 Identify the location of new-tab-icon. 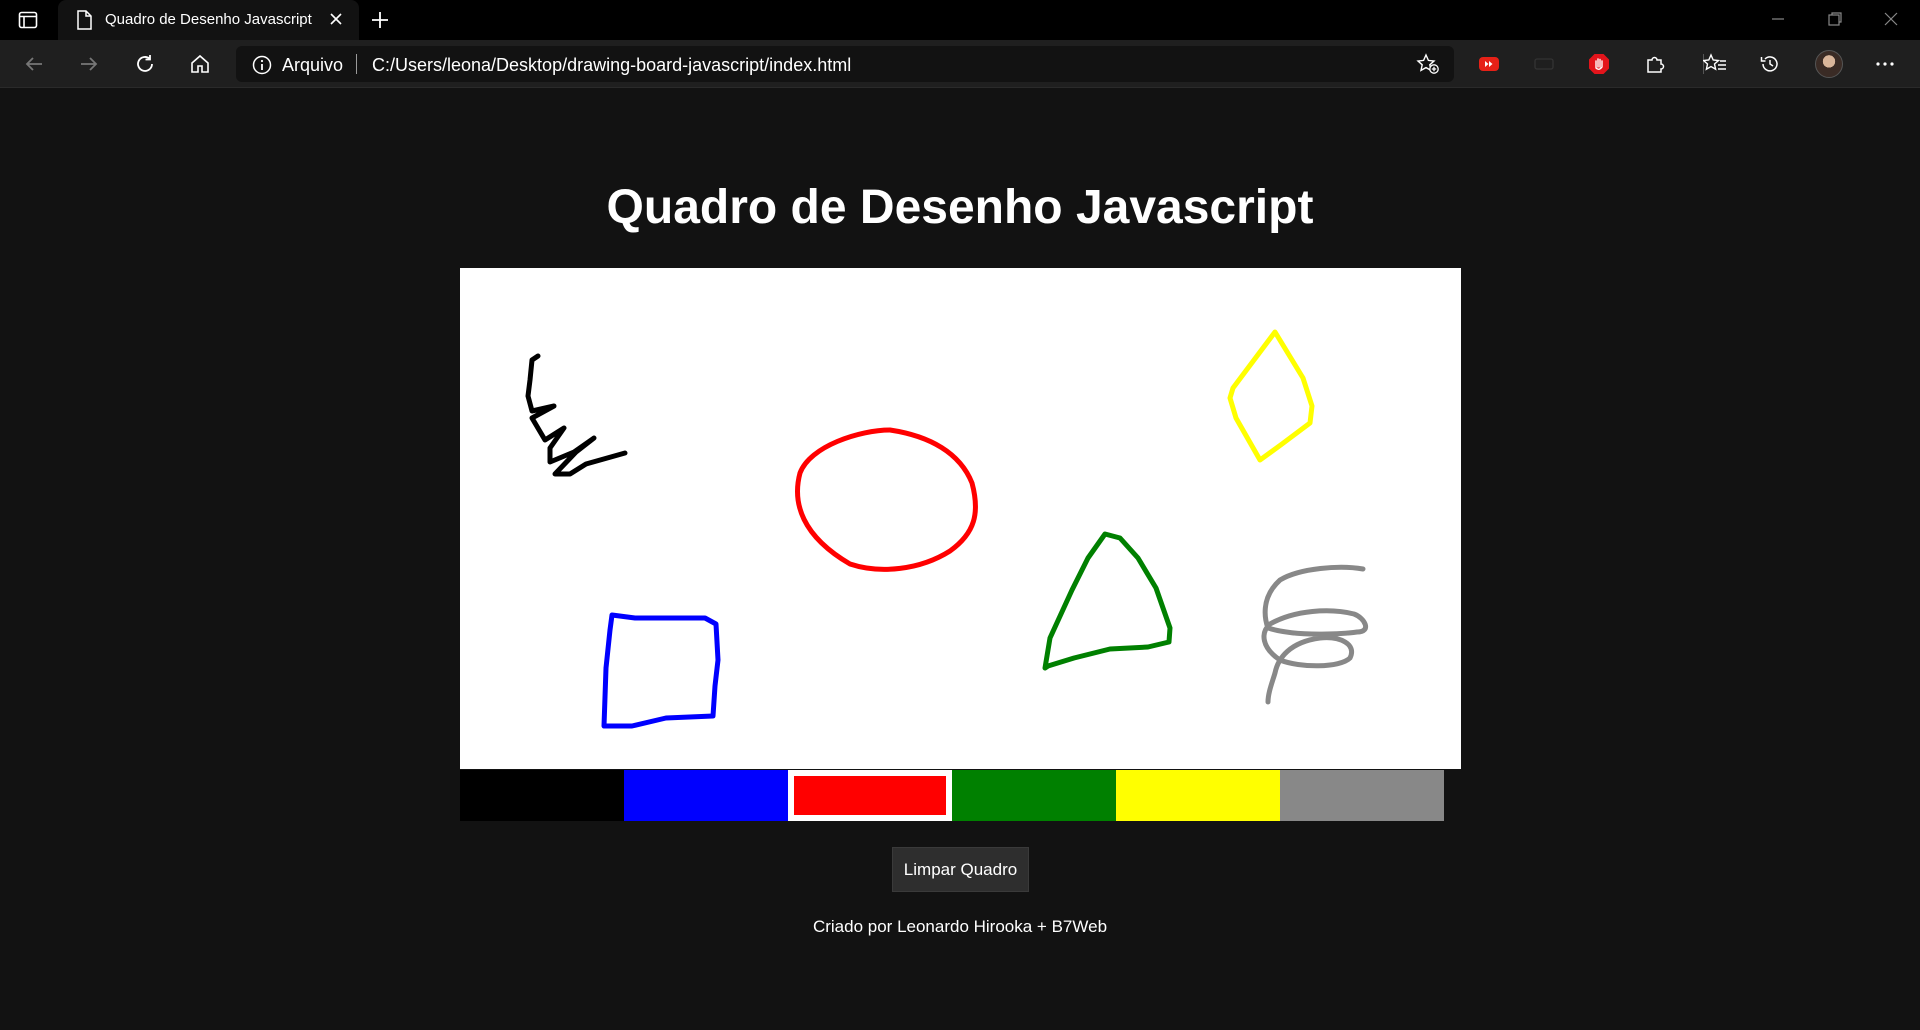
(380, 22).